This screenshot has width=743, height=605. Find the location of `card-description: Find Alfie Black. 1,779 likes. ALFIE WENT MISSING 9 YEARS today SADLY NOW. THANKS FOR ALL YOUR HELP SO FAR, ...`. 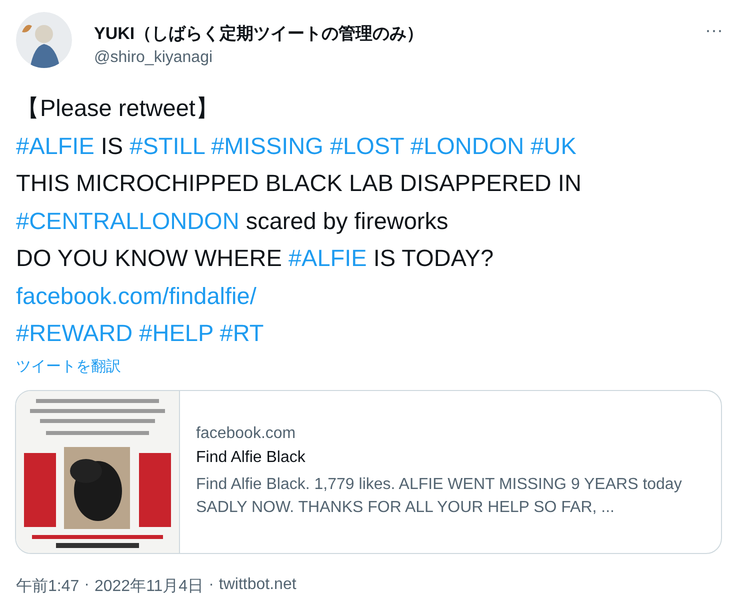

card-description: Find Alfie Black. 1,779 likes. ALFIE WENT MISSING 9 YEARS today SADLY NOW. THANKS FOR ALL YOUR HELP SO FAR, ... is located at coordinates (439, 496).